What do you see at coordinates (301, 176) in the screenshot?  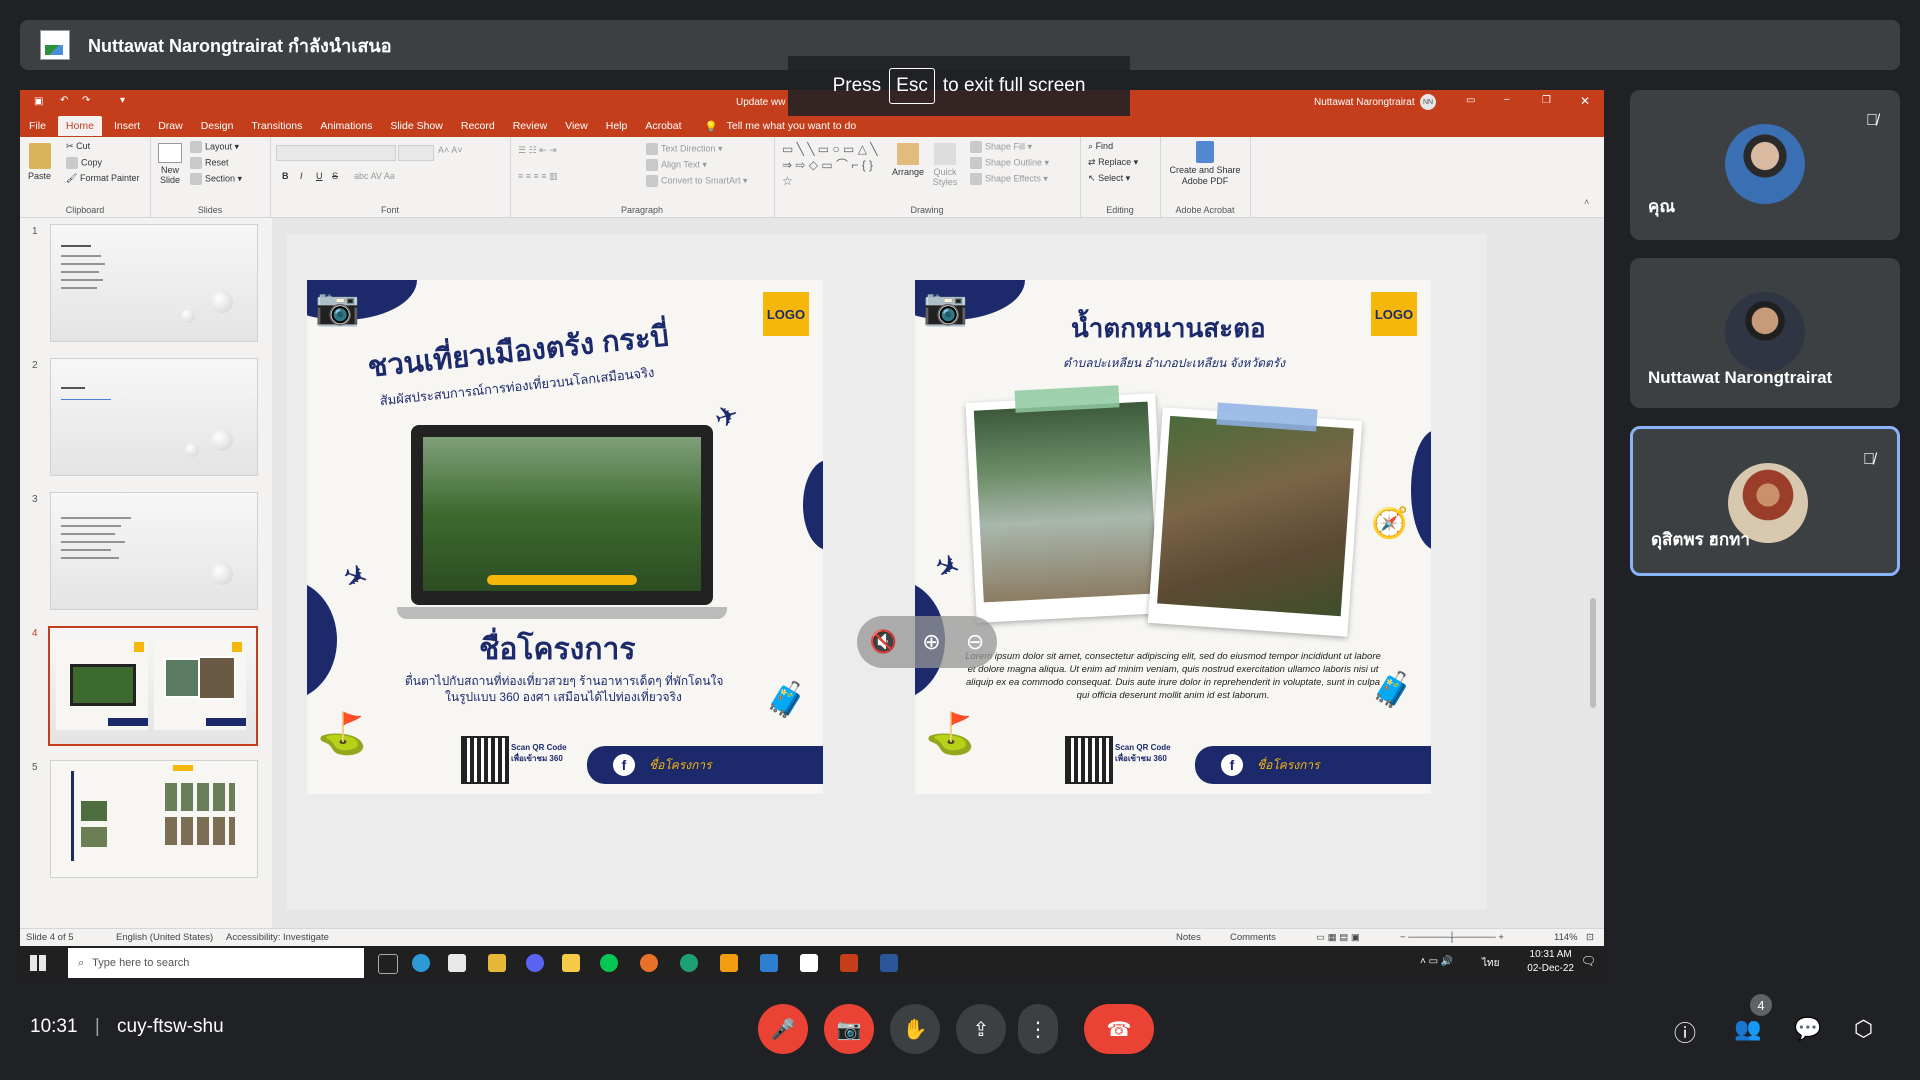 I see `italic-button: I` at bounding box center [301, 176].